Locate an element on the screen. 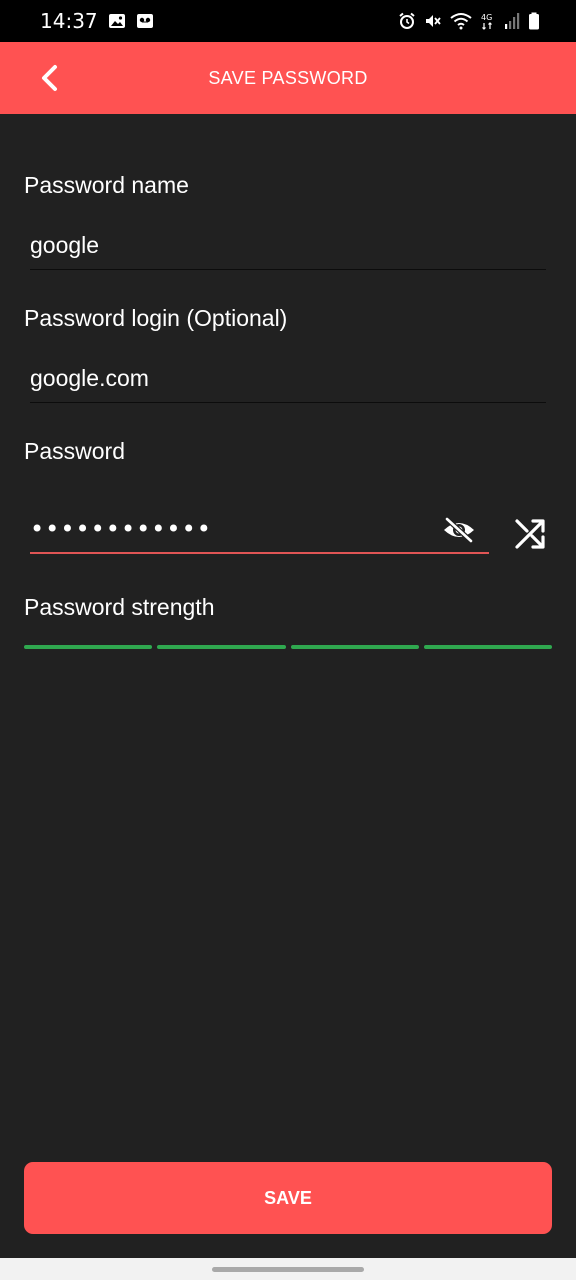 The image size is (576, 1280). password-strength-label: Password strength is located at coordinates (119, 607).